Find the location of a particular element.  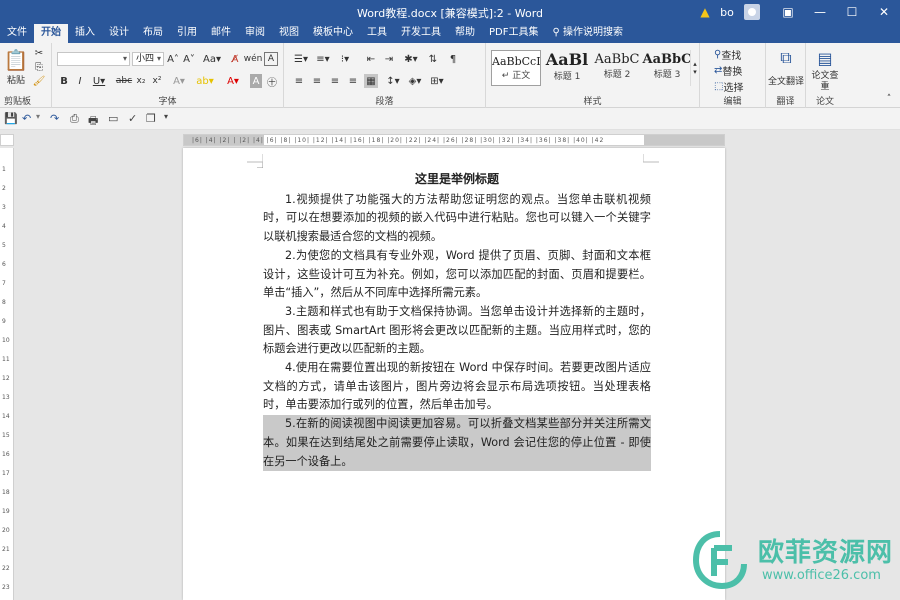

print-preview-icon: ⎙ is located at coordinates (74, 119).